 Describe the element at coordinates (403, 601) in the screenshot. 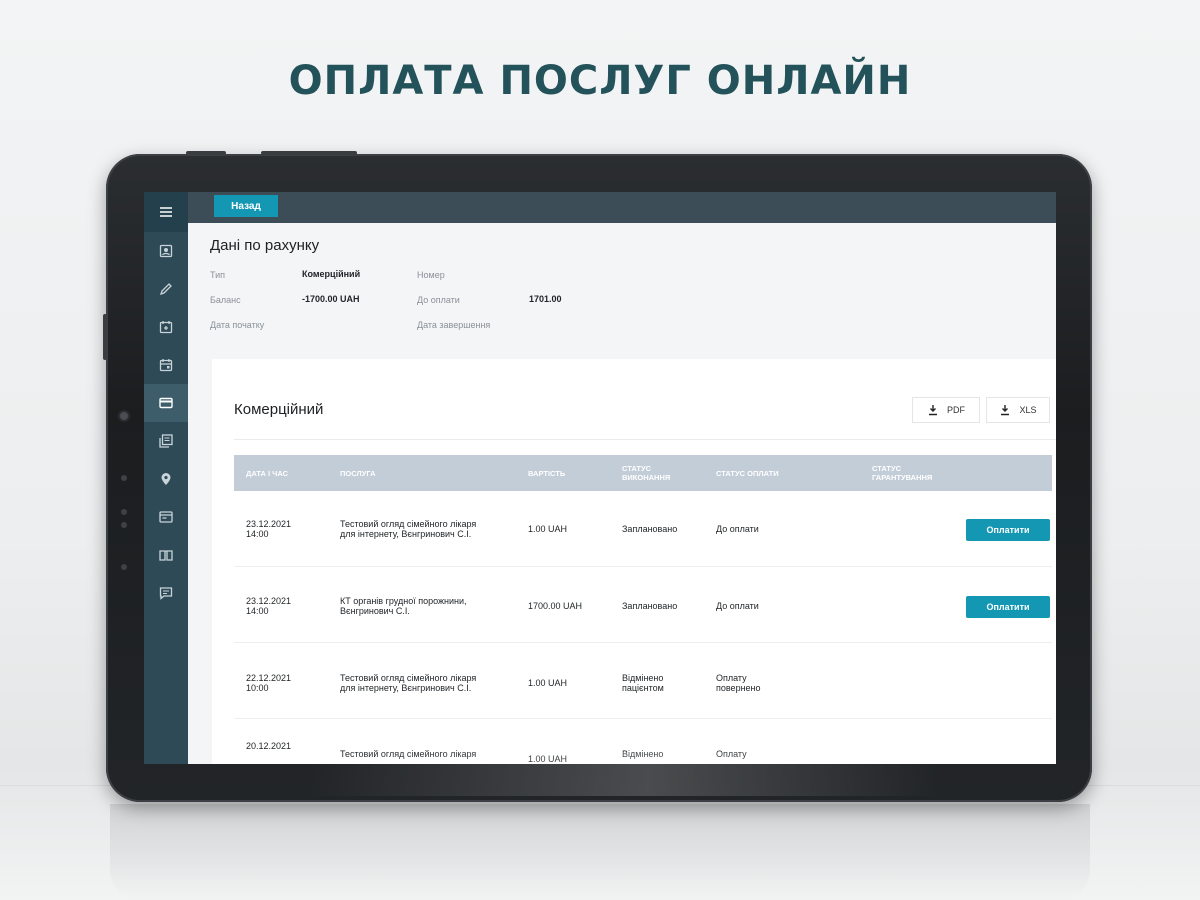

I see `row-service-line1: КТ органів грудної порожнини,` at that location.